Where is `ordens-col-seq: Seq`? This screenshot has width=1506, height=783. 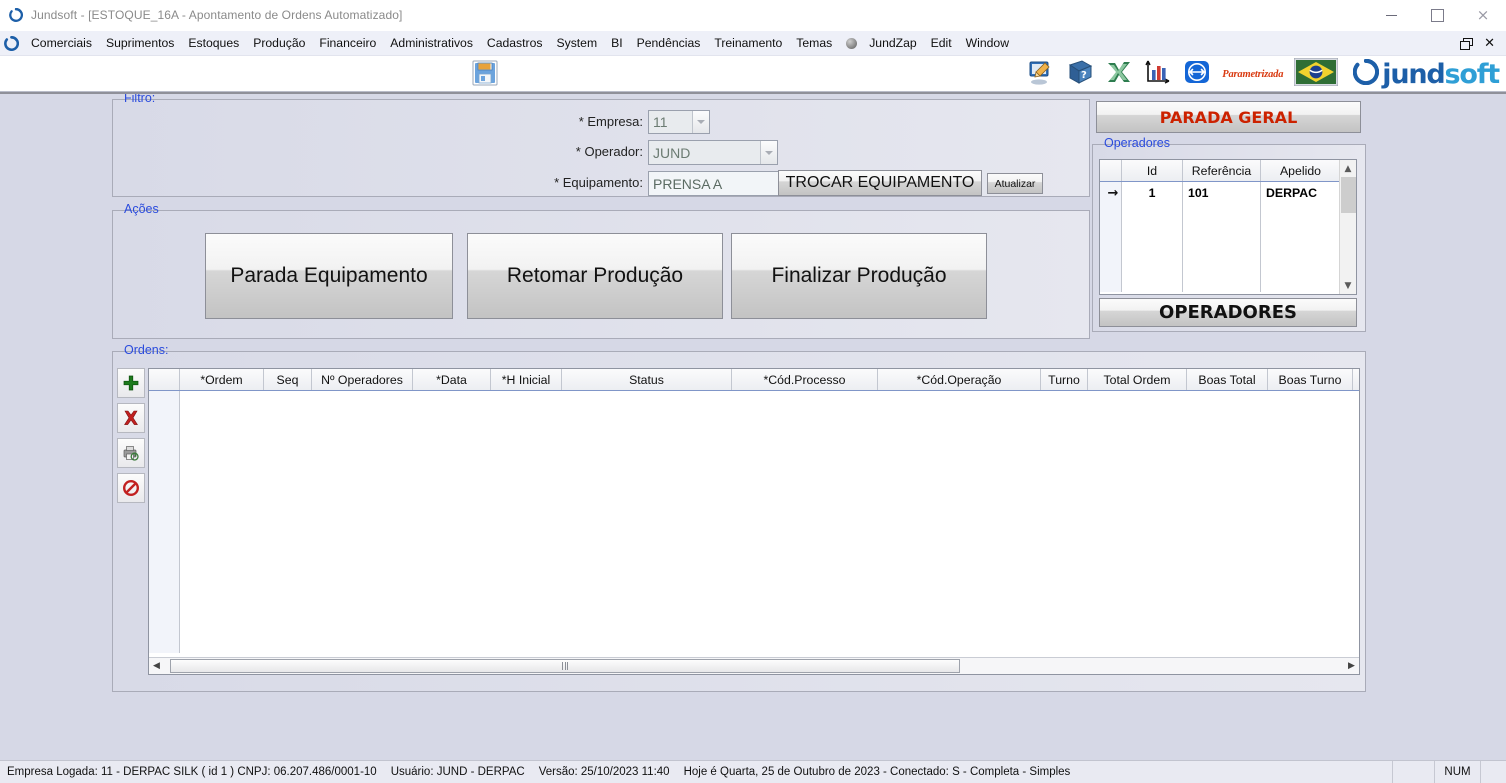 ordens-col-seq: Seq is located at coordinates (288, 379).